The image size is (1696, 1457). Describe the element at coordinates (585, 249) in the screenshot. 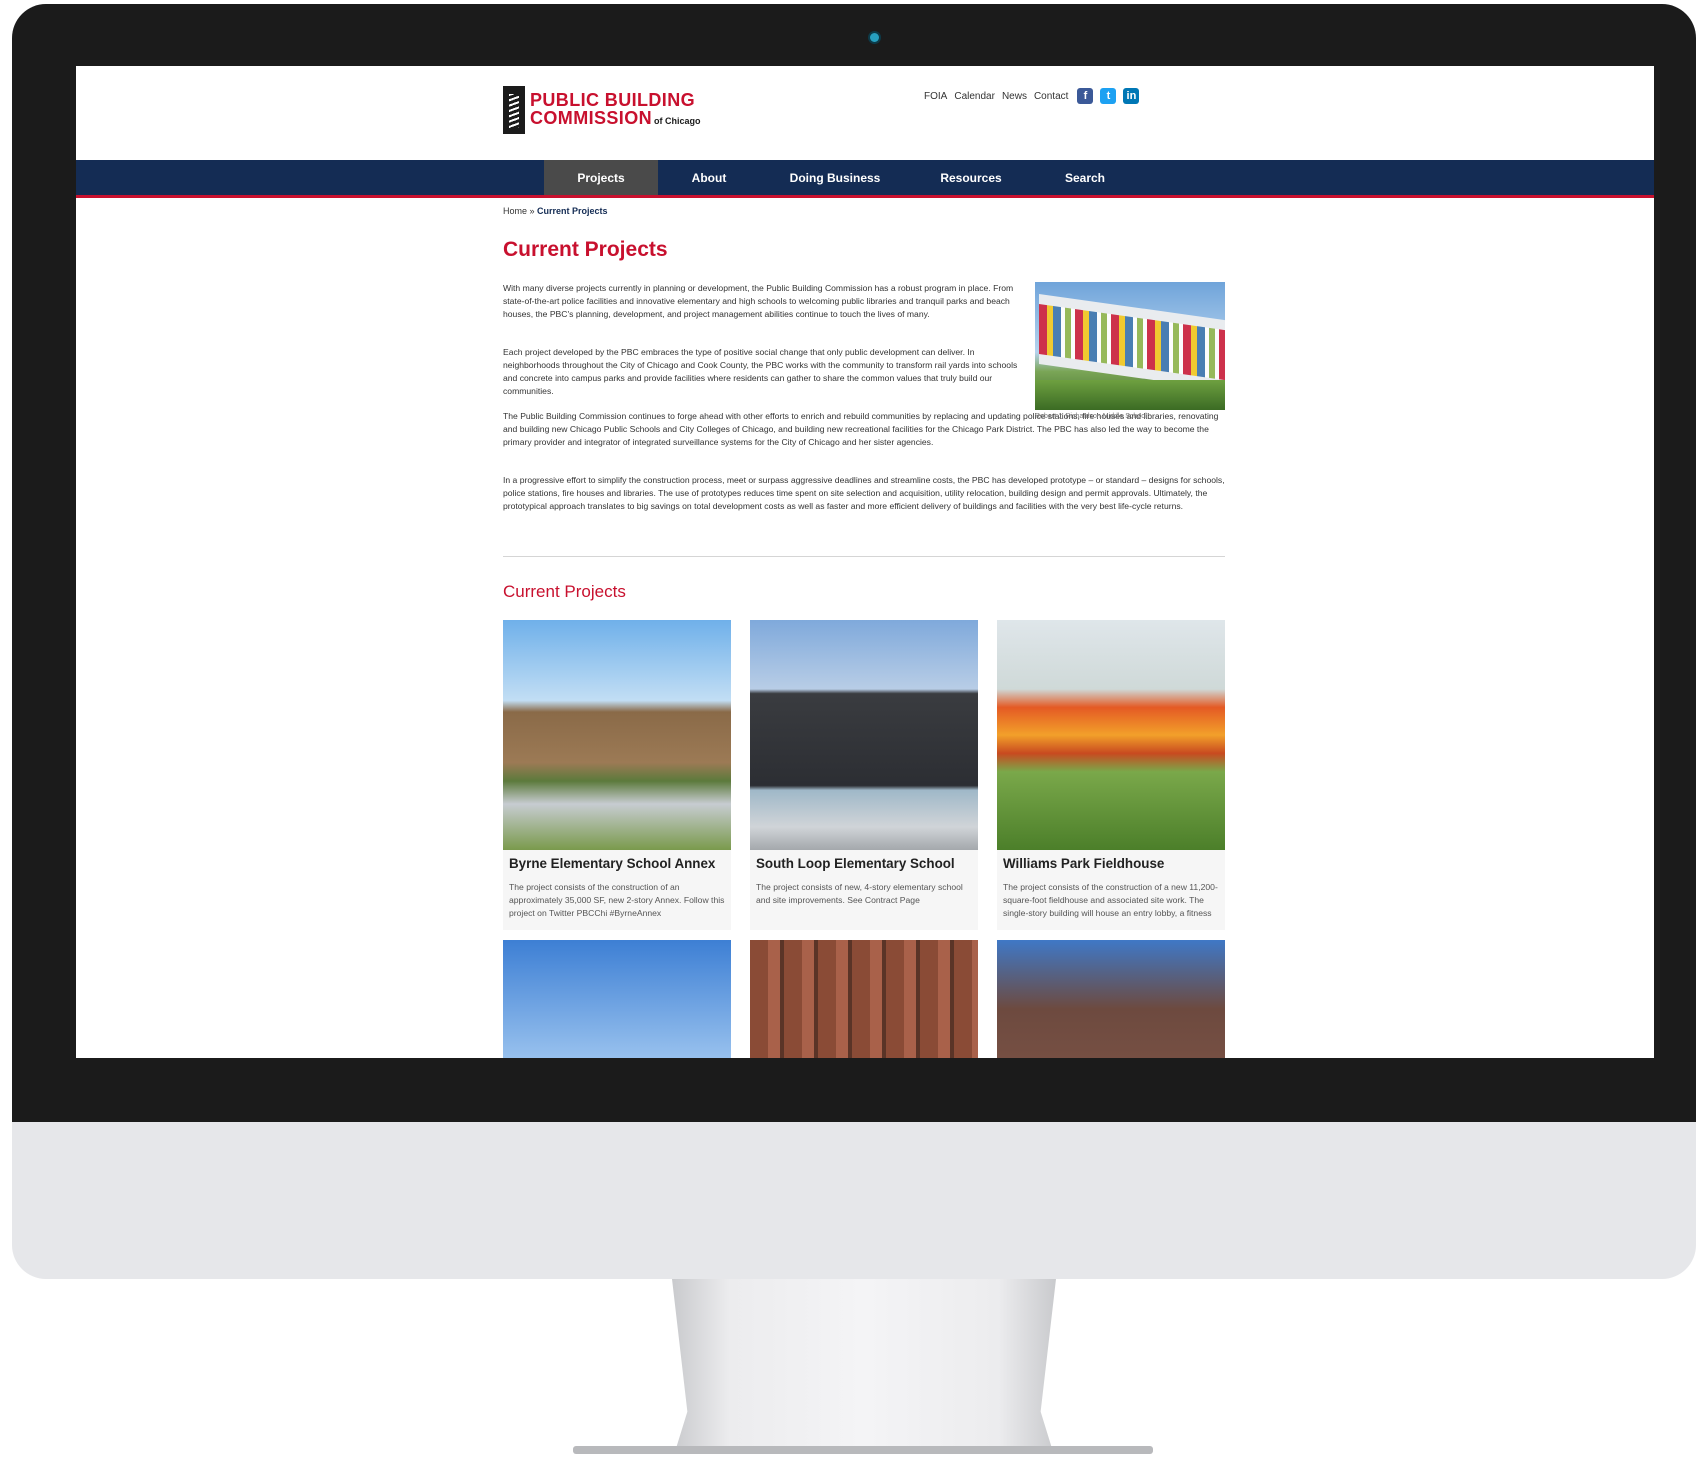

I see `page-title: Current Projects` at that location.